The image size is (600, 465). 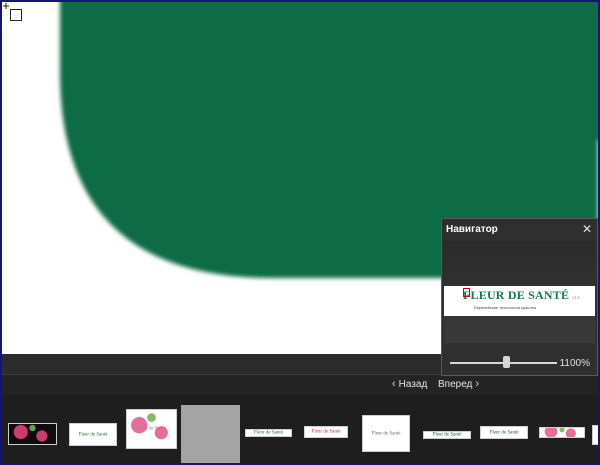 What do you see at coordinates (506, 362) in the screenshot?
I see `zoom-slider-handle` at bounding box center [506, 362].